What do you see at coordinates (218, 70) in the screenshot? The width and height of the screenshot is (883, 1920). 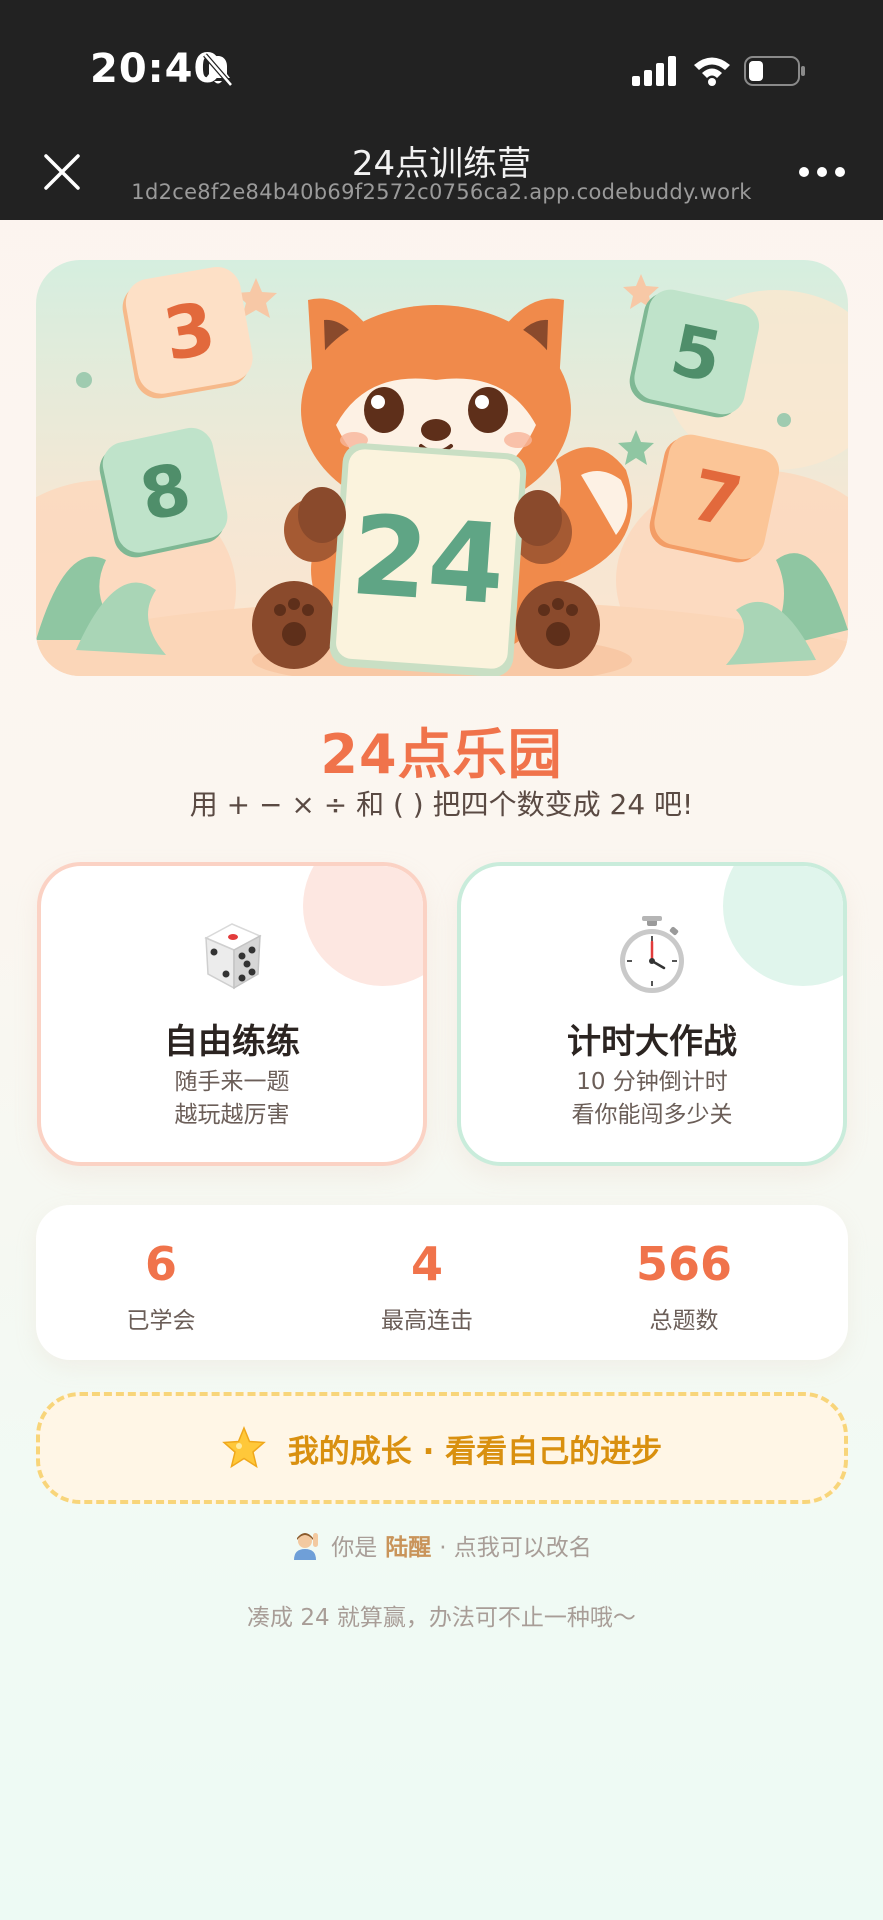 I see `bell-muted-icon` at bounding box center [218, 70].